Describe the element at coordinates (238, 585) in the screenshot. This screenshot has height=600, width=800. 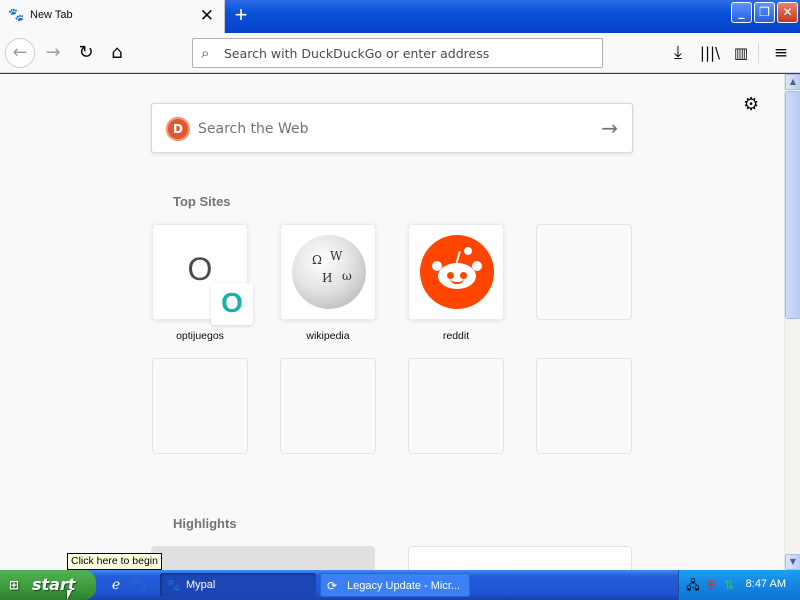
I see `taskbar-item-mypal: 🐾 Mypal` at that location.